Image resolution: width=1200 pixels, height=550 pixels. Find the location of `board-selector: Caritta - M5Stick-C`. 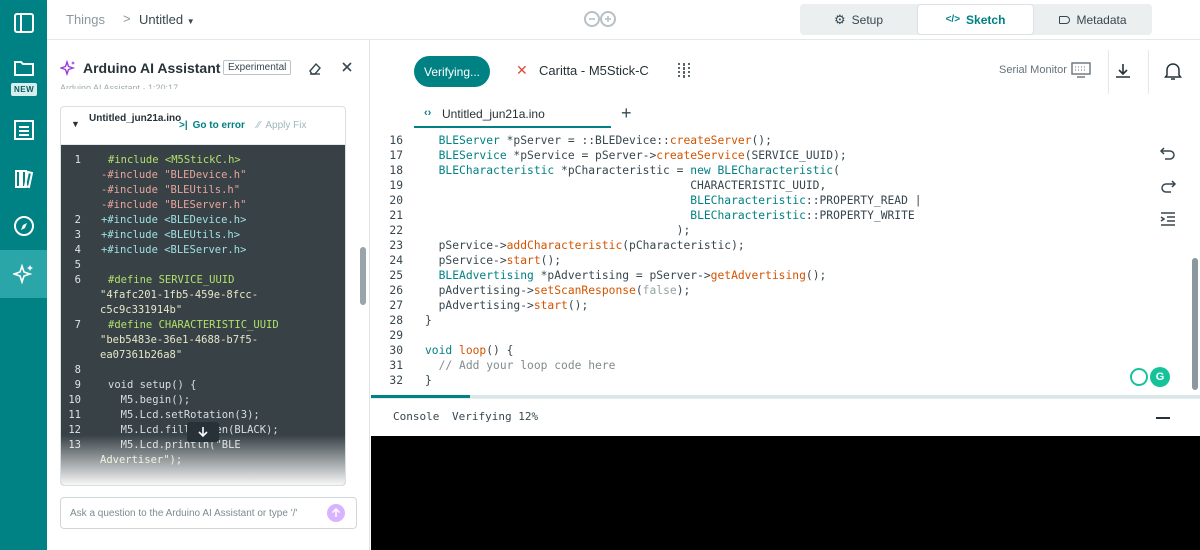

board-selector: Caritta - M5Stick-C is located at coordinates (594, 70).